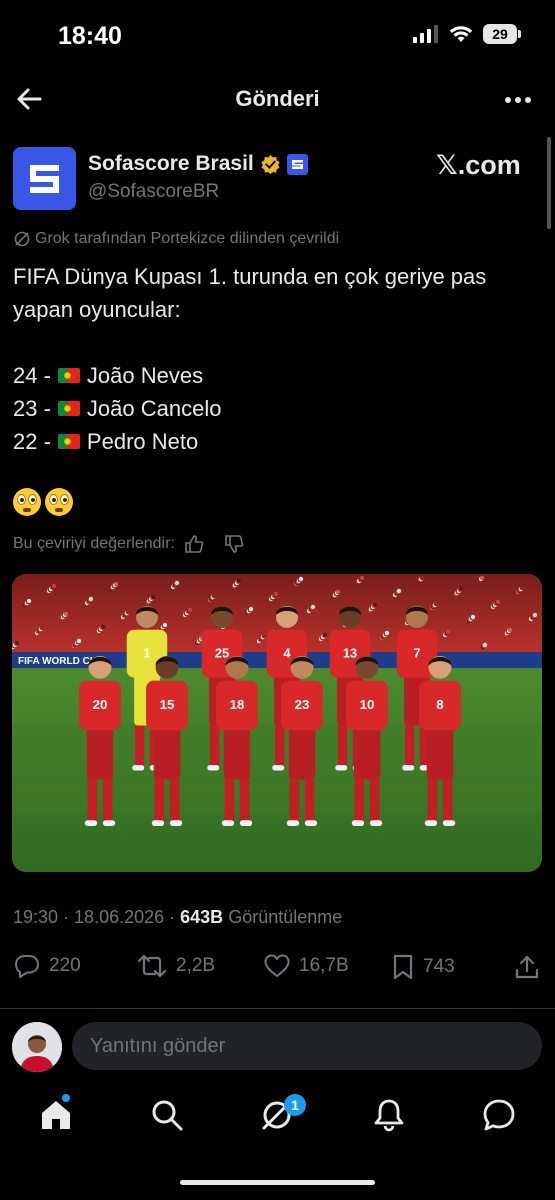  What do you see at coordinates (285, 917) in the screenshot?
I see `views-label: Görüntülenme` at bounding box center [285, 917].